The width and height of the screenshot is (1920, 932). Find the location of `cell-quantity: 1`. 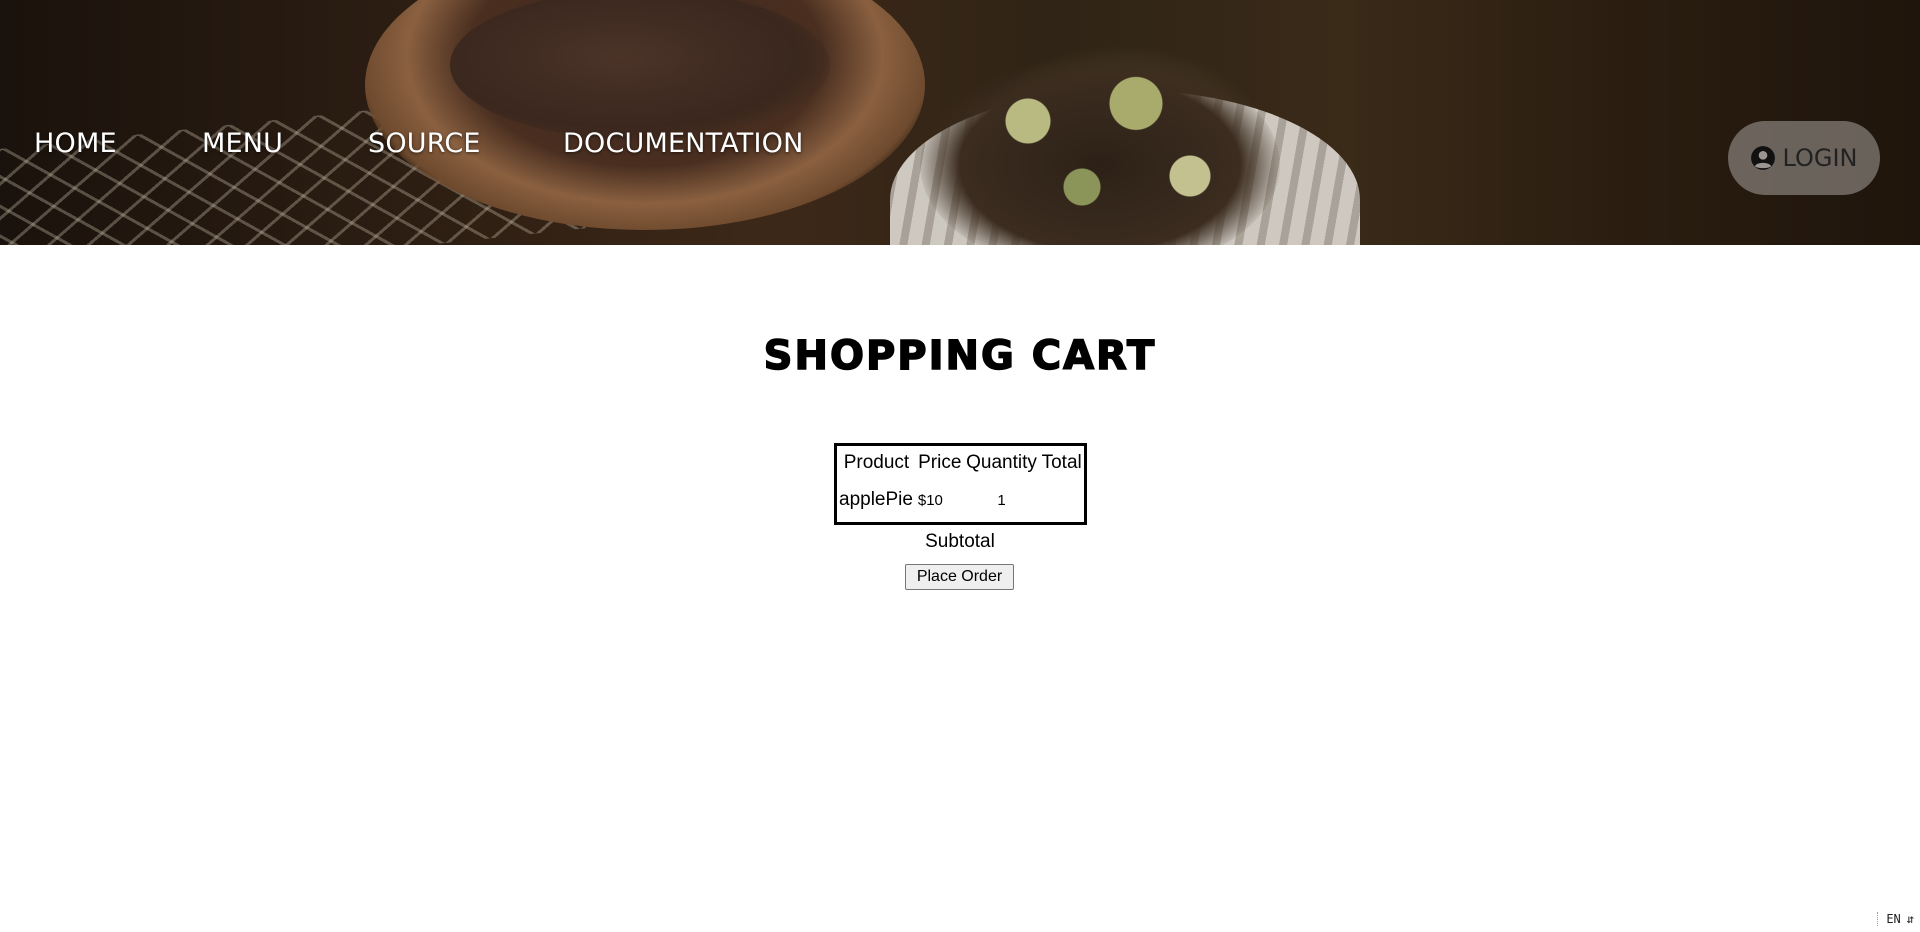

cell-quantity: 1 is located at coordinates (1001, 500).